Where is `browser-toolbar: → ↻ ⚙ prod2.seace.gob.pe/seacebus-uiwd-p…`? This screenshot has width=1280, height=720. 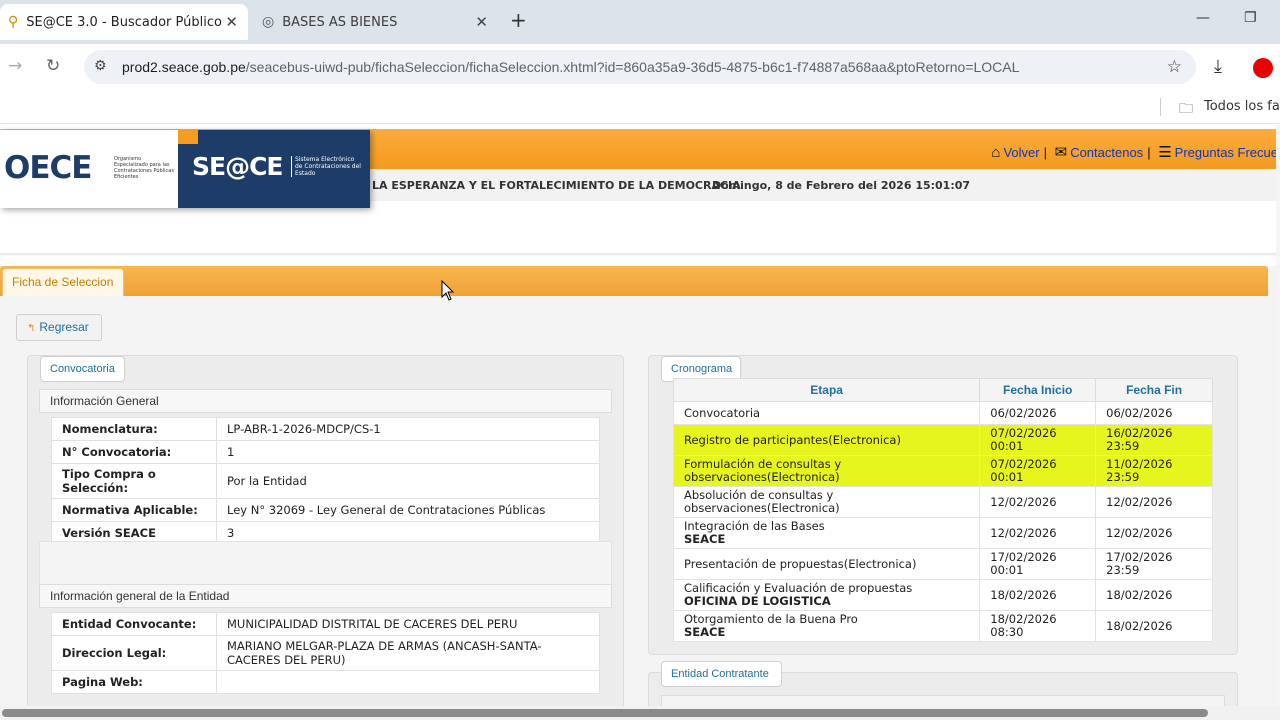 browser-toolbar: → ↻ ⚙ prod2.seace.gob.pe/seacebus-uiwd-p… is located at coordinates (640, 67).